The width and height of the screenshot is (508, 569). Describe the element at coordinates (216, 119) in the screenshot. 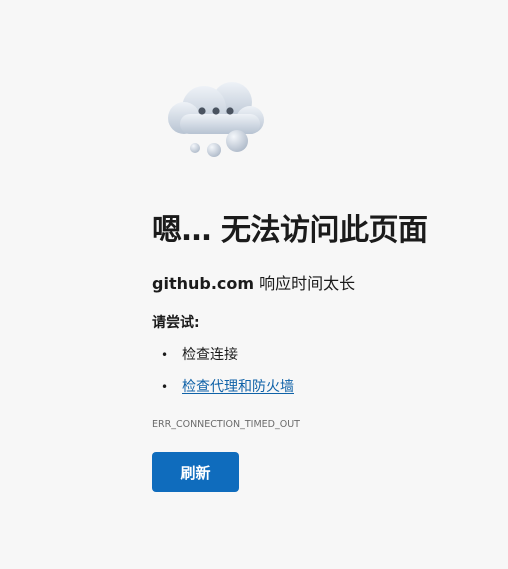

I see `cloud-error-icon` at that location.